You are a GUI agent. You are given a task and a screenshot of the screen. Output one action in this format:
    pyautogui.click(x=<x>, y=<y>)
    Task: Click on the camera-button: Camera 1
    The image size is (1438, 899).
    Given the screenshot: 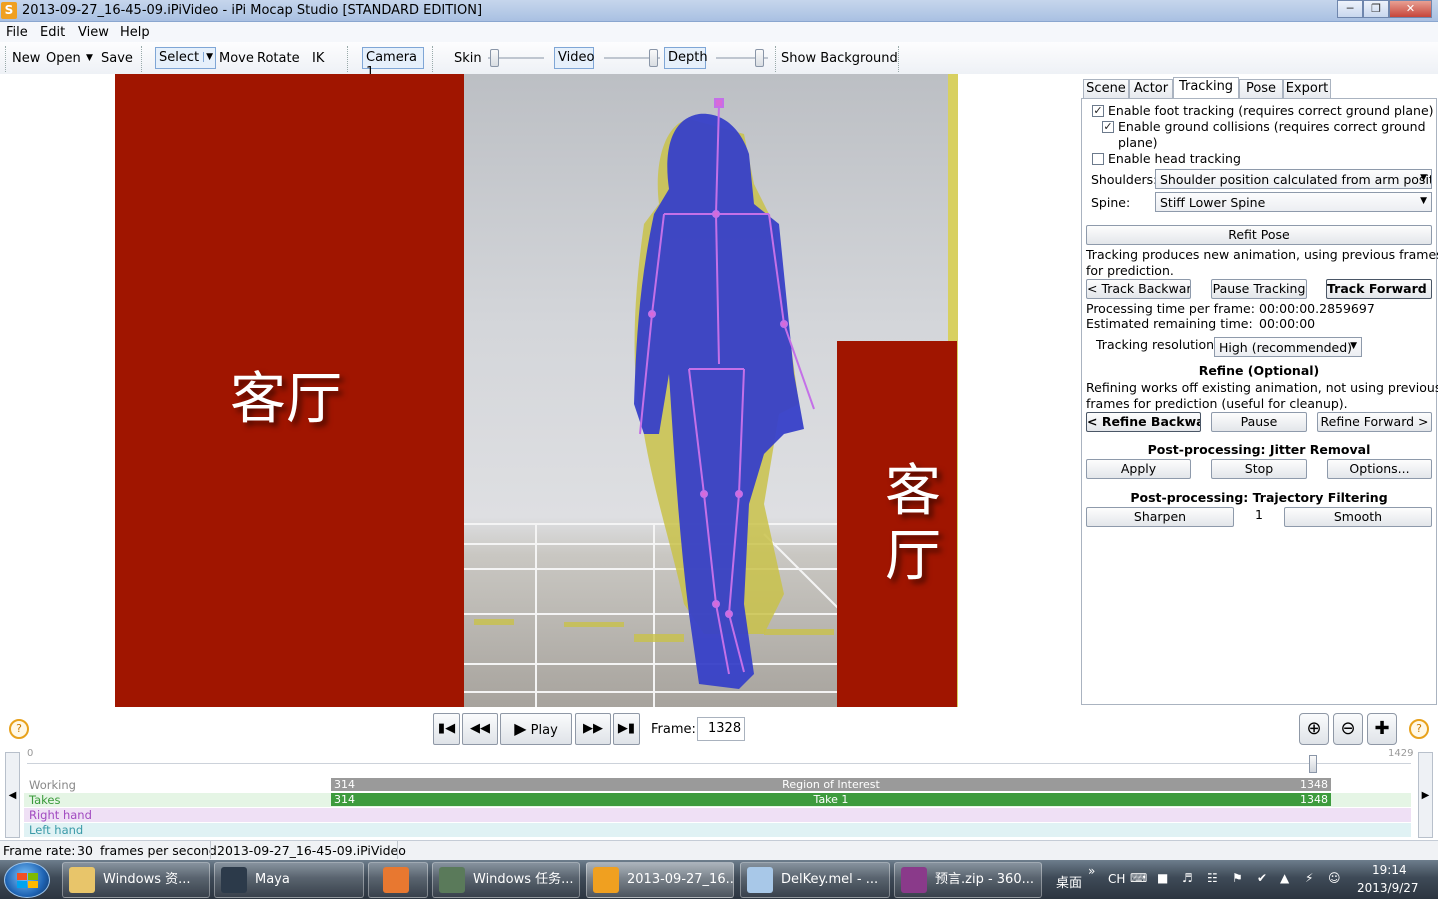 What is the action you would take?
    pyautogui.click(x=393, y=63)
    